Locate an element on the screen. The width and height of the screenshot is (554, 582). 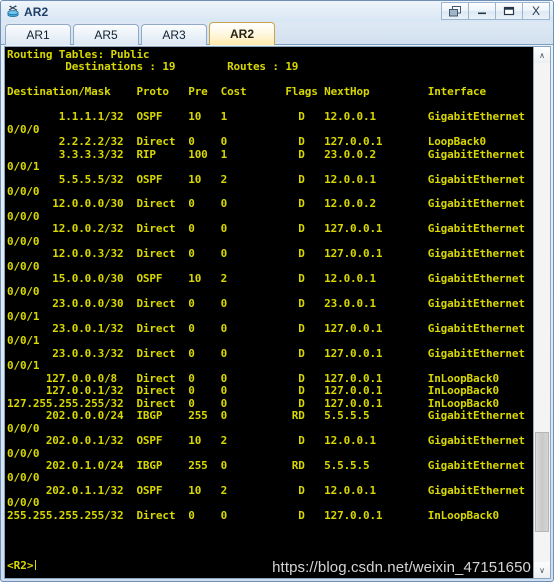
scrollbar-track is located at coordinates (542, 312).